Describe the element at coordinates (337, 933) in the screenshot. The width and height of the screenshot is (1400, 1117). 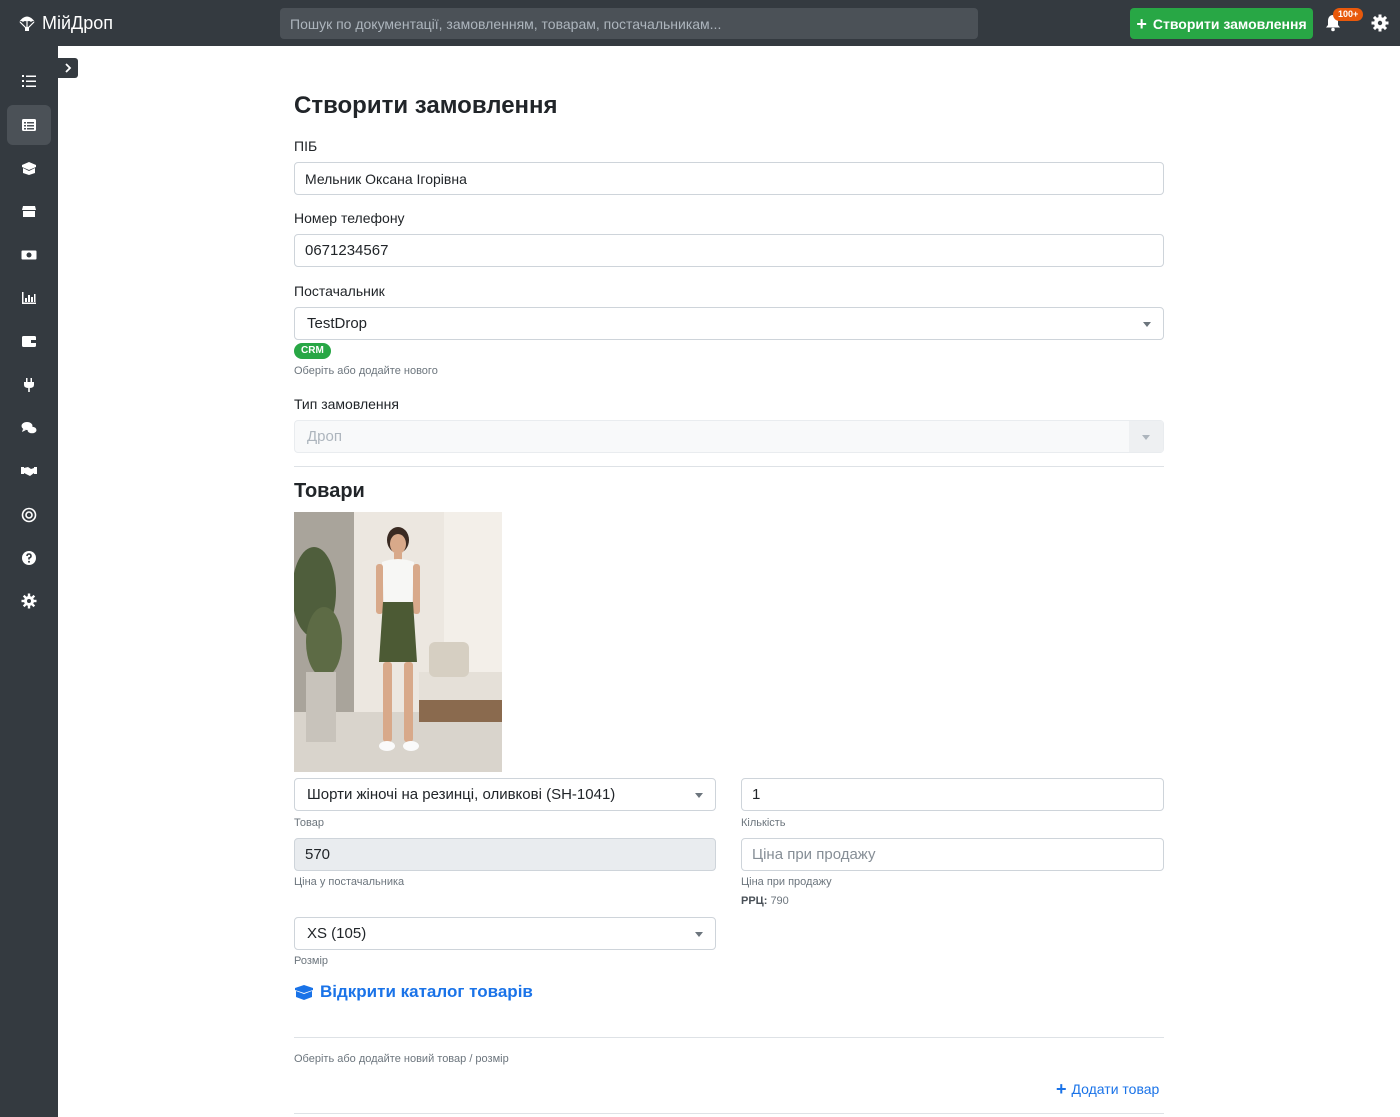
I see `size-selected-value: XS (105)` at that location.